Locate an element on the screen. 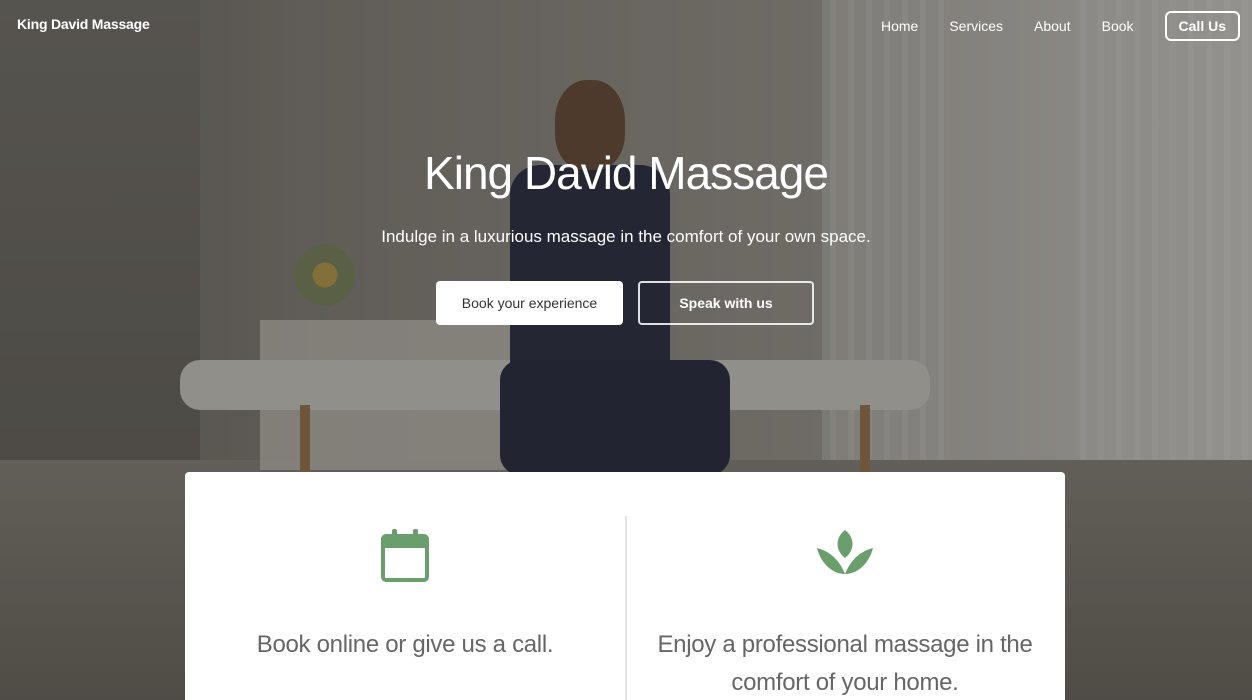 Image resolution: width=1252 pixels, height=700 pixels. brand-logo-text: King David Massage is located at coordinates (83, 24).